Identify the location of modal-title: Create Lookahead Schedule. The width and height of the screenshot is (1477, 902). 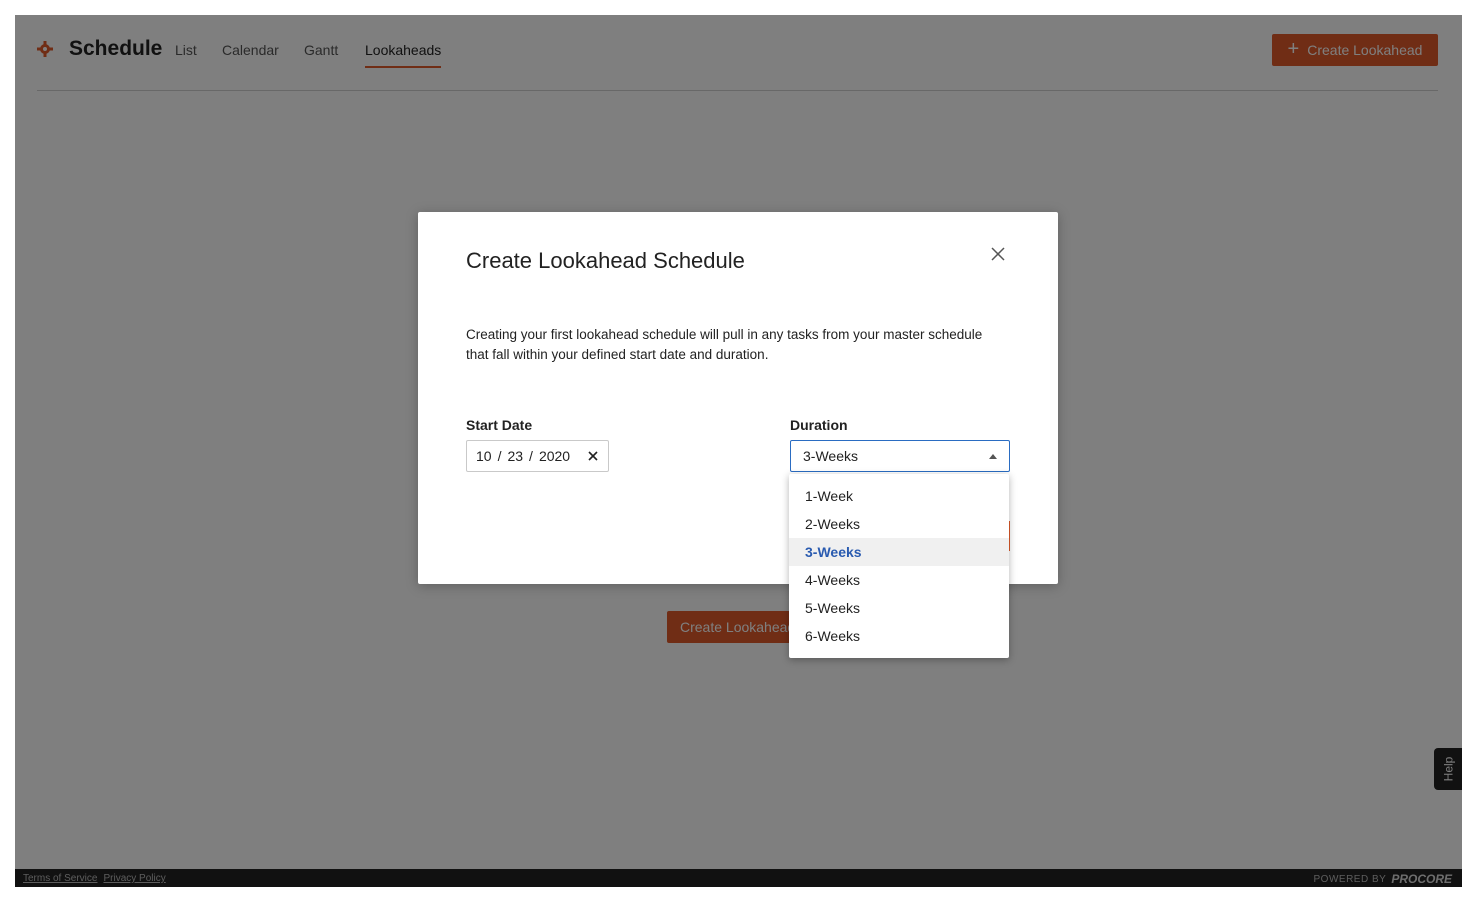
(605, 260).